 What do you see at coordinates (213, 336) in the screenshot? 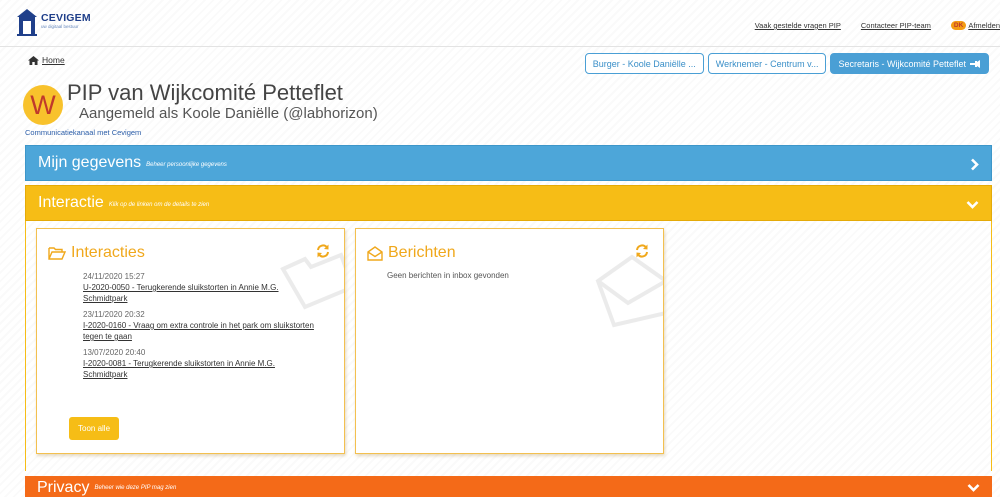
I see `item-link-cont: tegen te gaan` at bounding box center [213, 336].